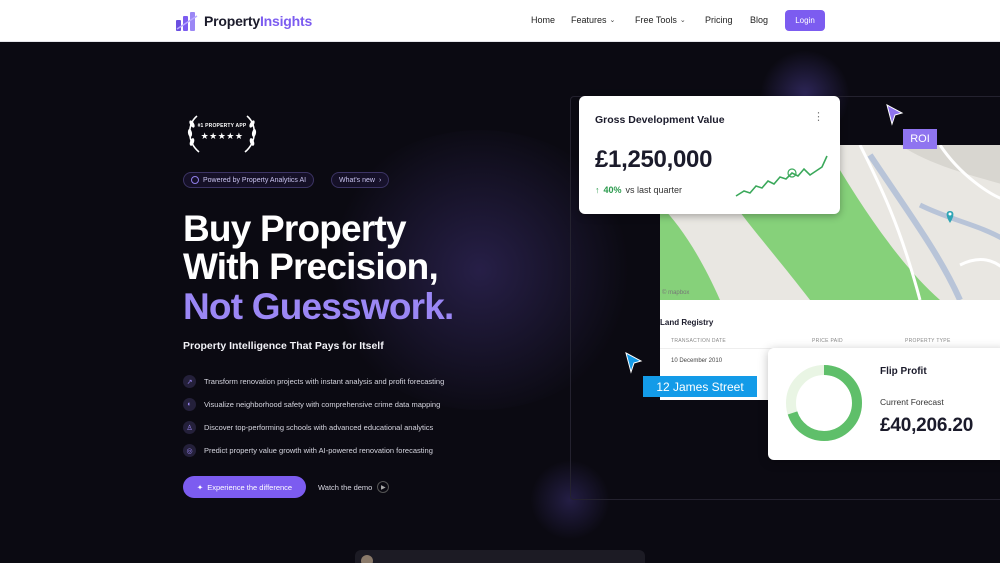 Image resolution: width=1000 pixels, height=563 pixels. Describe the element at coordinates (255, 180) in the screenshot. I see `powered-by-label: Powered by Property Analytics AI` at that location.